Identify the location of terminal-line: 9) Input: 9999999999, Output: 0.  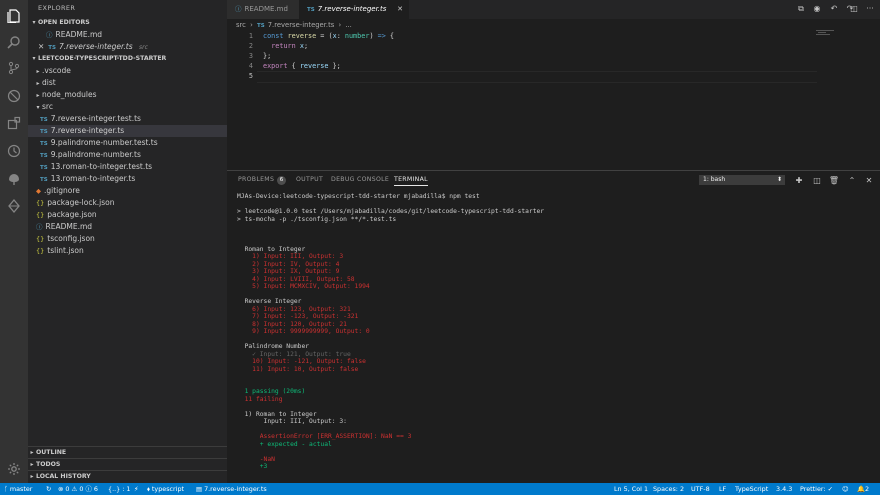
(303, 331).